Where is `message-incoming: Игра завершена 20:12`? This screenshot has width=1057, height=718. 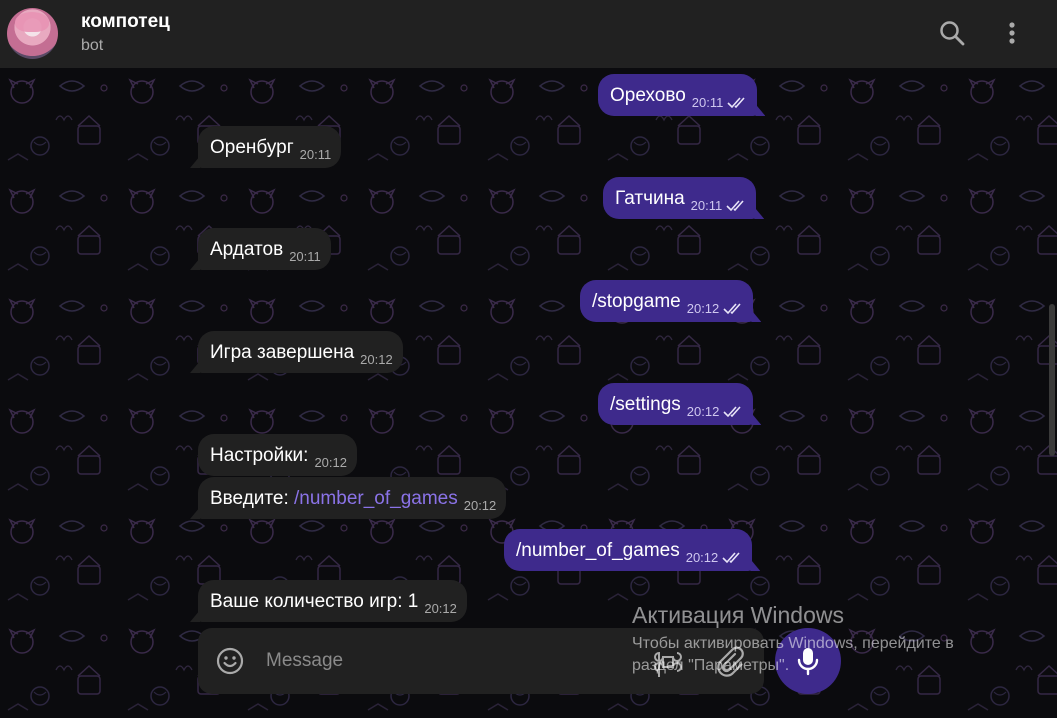 message-incoming: Игра завершена 20:12 is located at coordinates (296, 352).